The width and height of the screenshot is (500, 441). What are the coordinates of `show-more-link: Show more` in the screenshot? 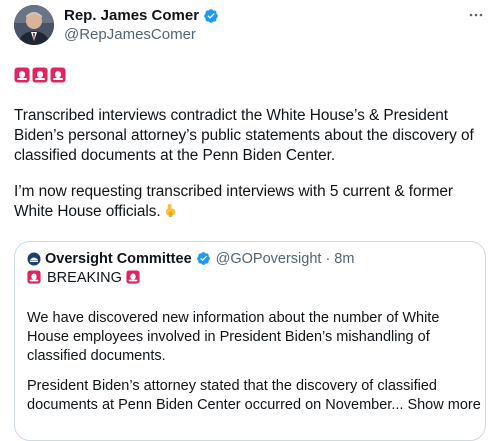 It's located at (443, 405).